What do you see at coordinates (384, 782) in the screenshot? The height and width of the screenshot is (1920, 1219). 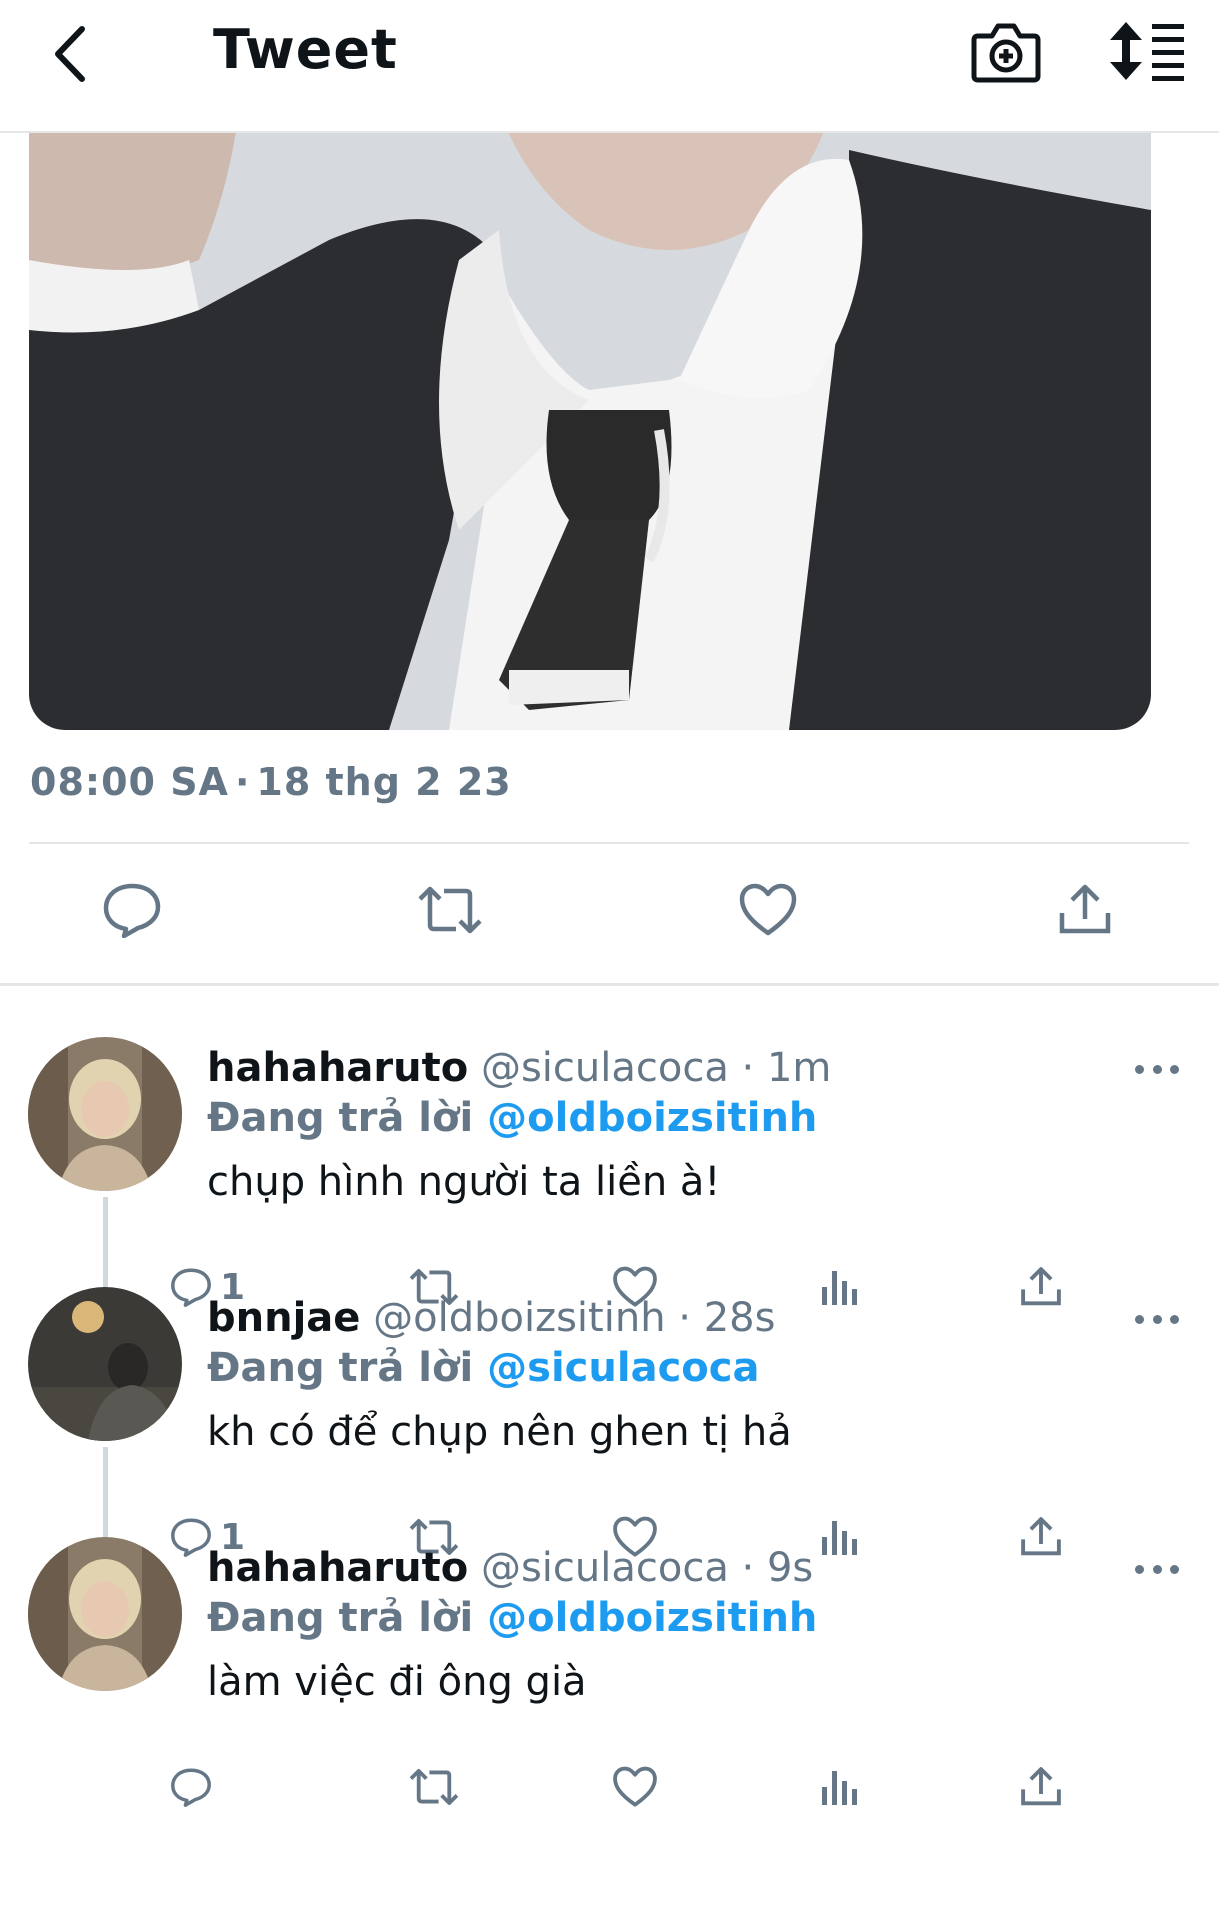 I see `tweet-date: 18 thg 2 23` at bounding box center [384, 782].